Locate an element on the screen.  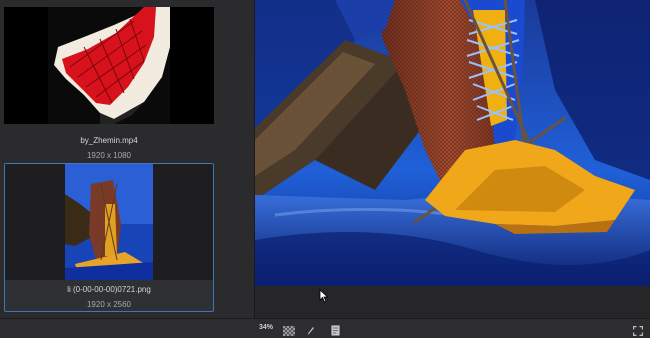
zoom-level: 34% is located at coordinates (266, 327).